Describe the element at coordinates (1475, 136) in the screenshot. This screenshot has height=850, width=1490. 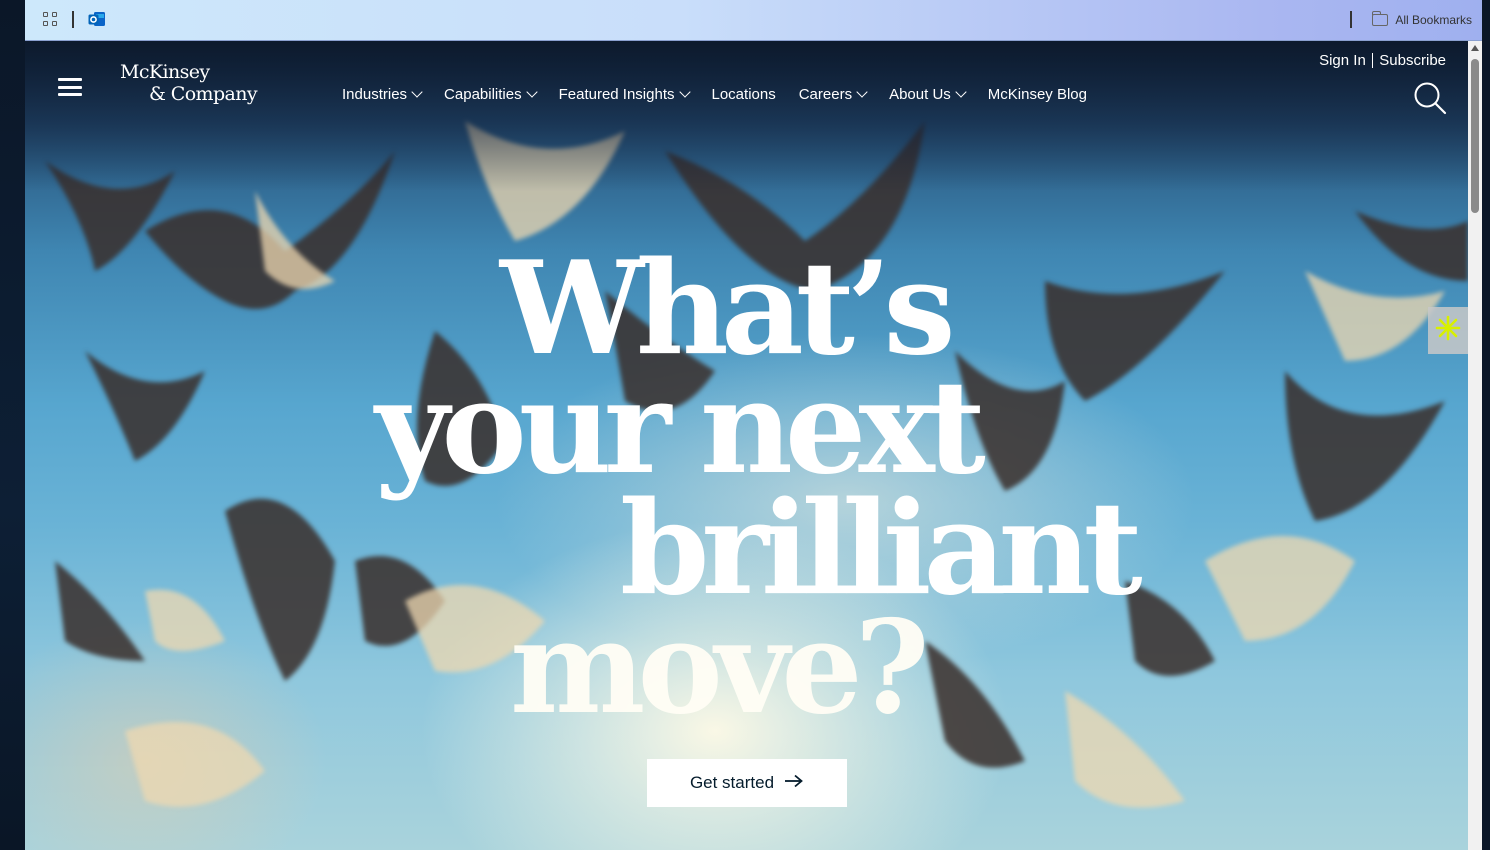
I see `scrollbar-thumb` at that location.